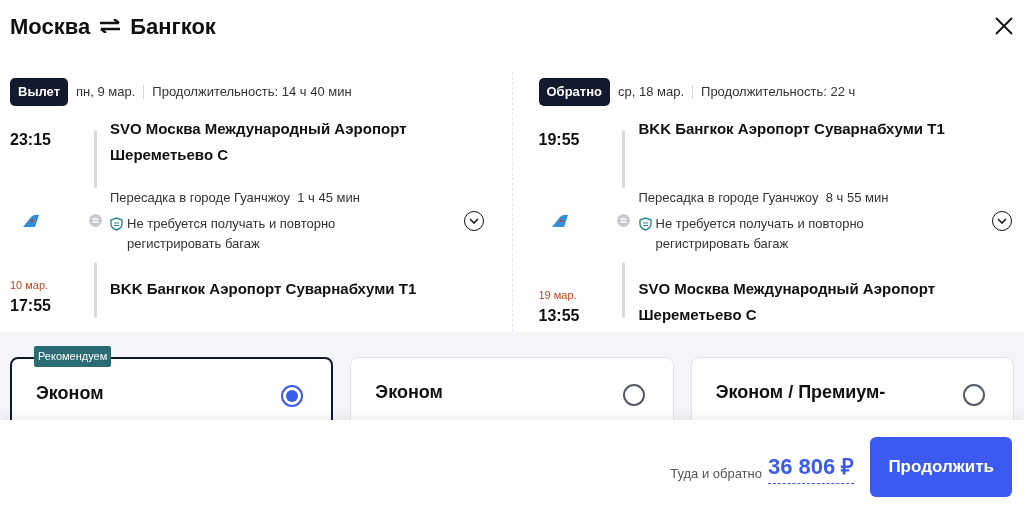 The width and height of the screenshot is (1024, 513). I want to click on origin-city: Москва, so click(50, 26).